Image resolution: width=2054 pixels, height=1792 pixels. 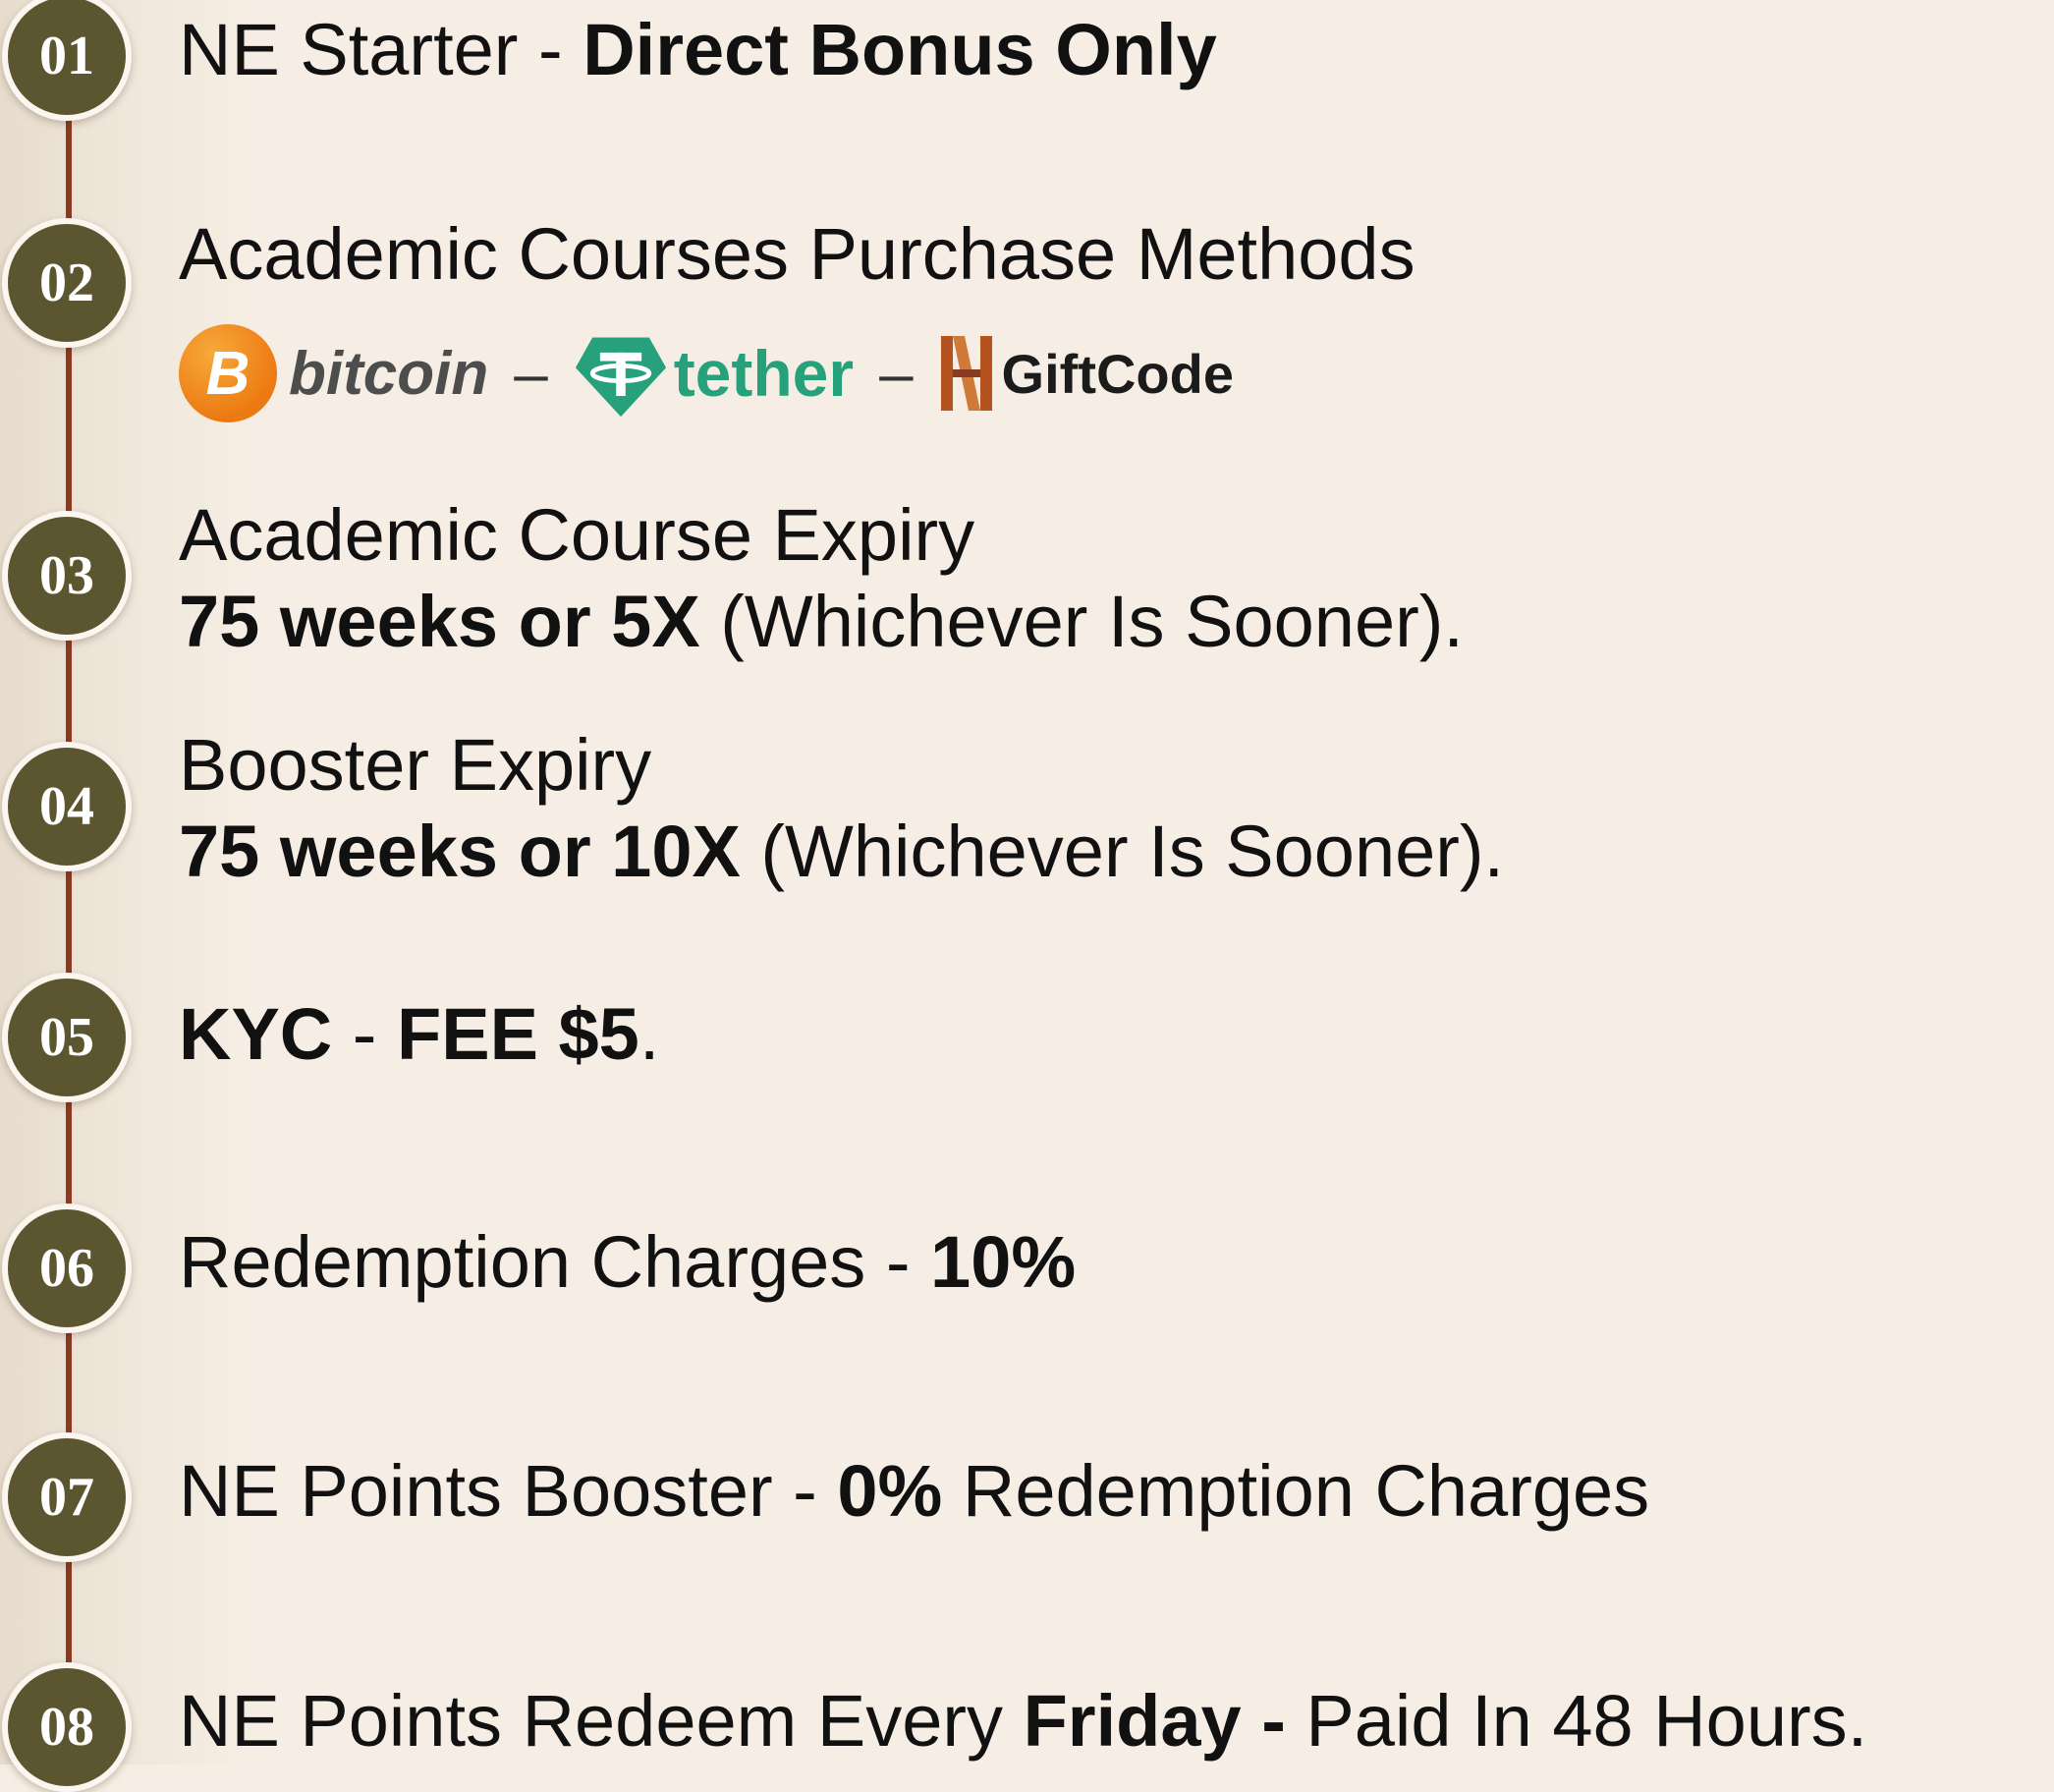 What do you see at coordinates (67, 1268) in the screenshot?
I see `step-06-badge: 06` at bounding box center [67, 1268].